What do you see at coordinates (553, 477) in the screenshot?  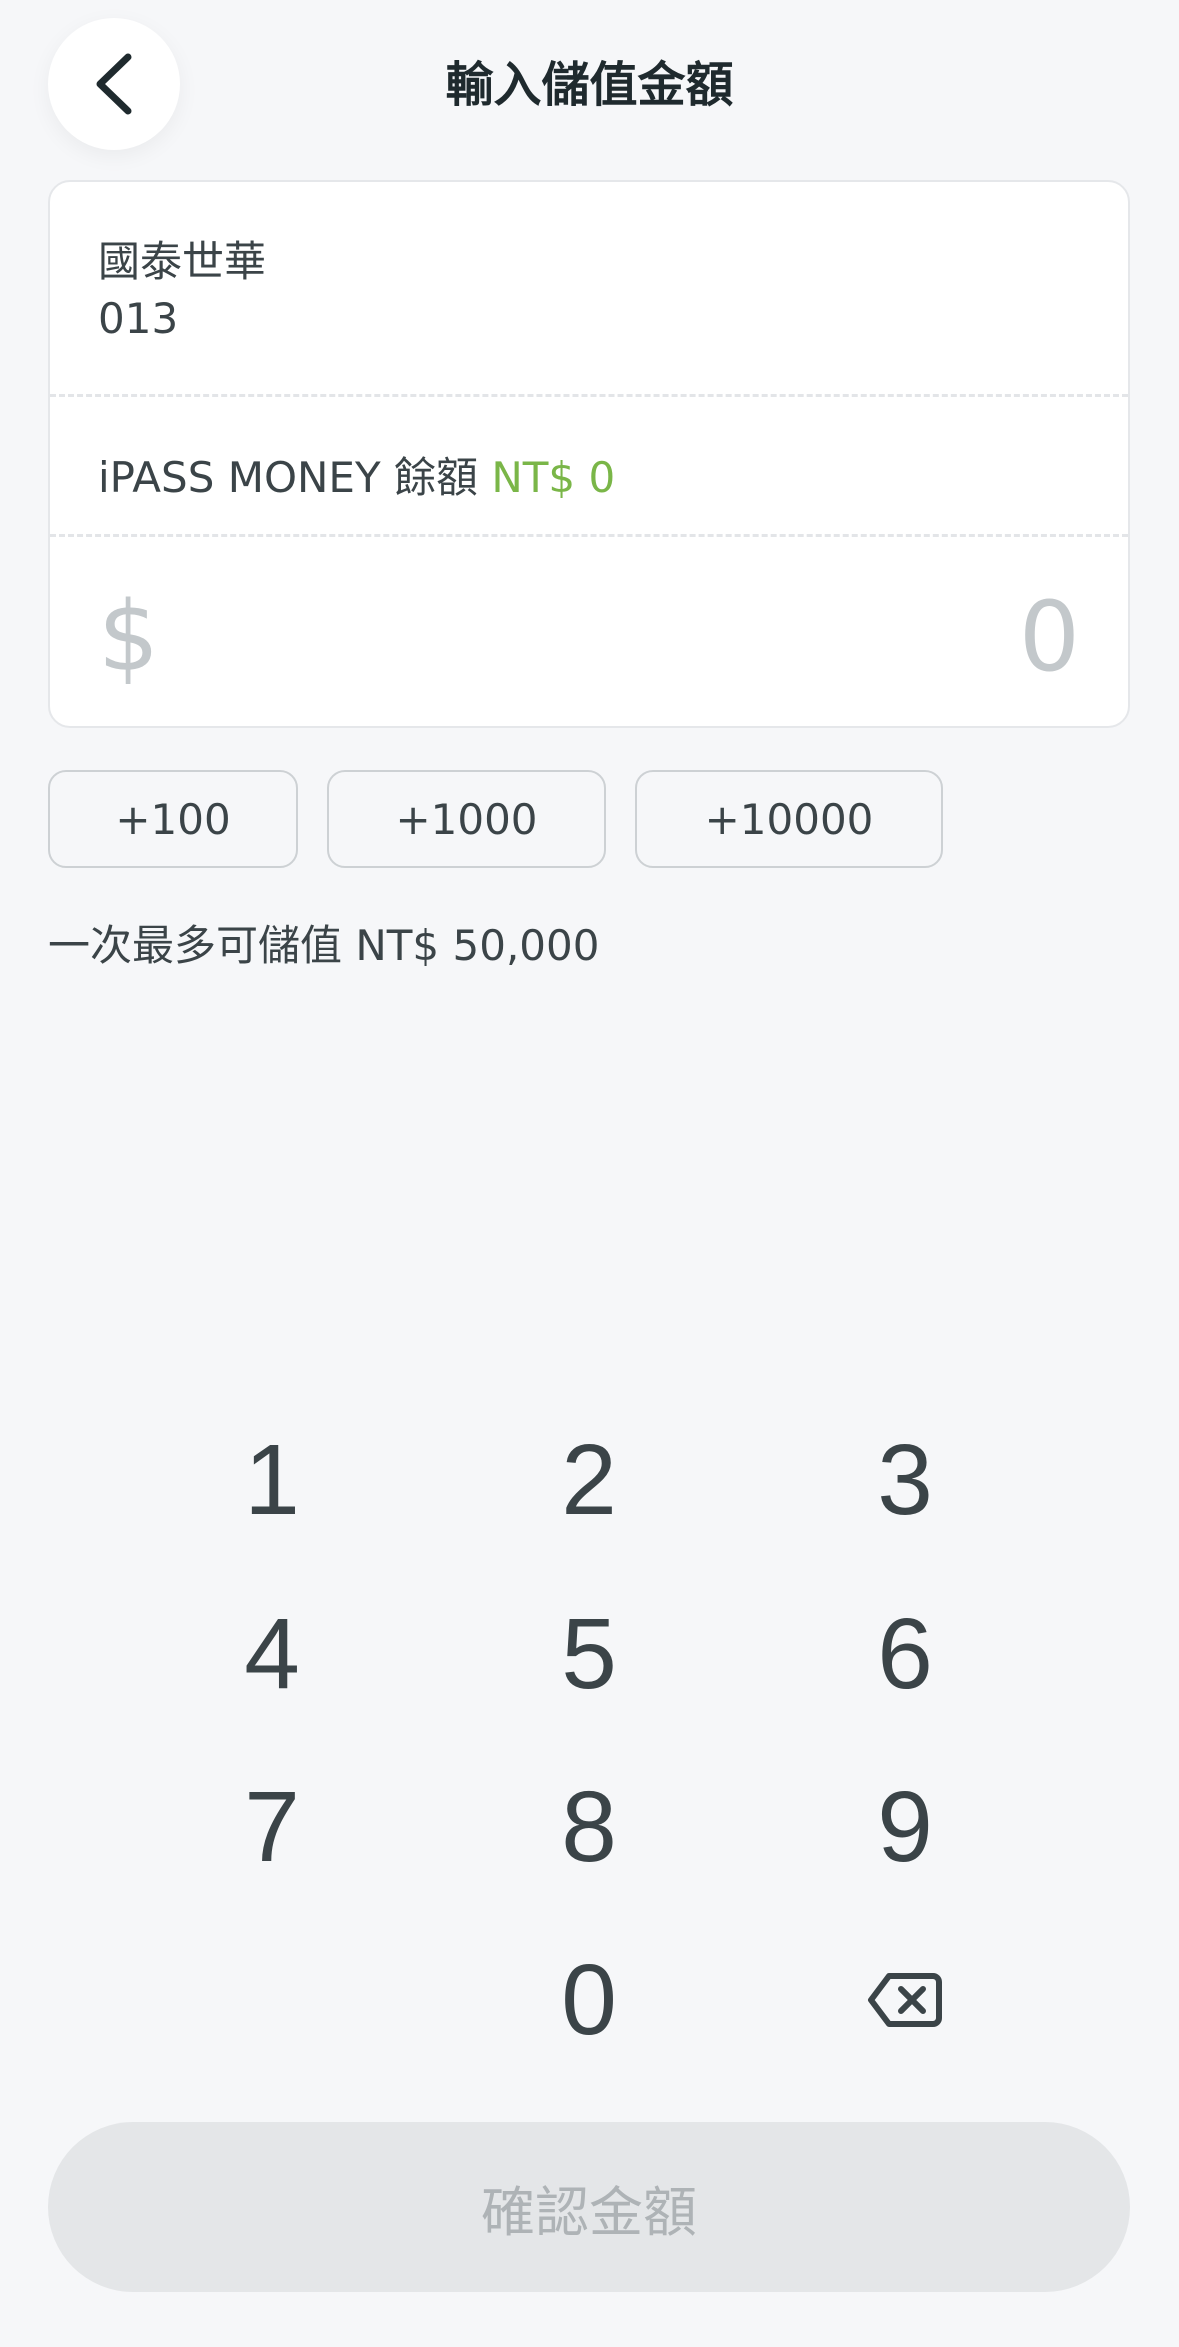 I see `balance-value: NT$ 0` at bounding box center [553, 477].